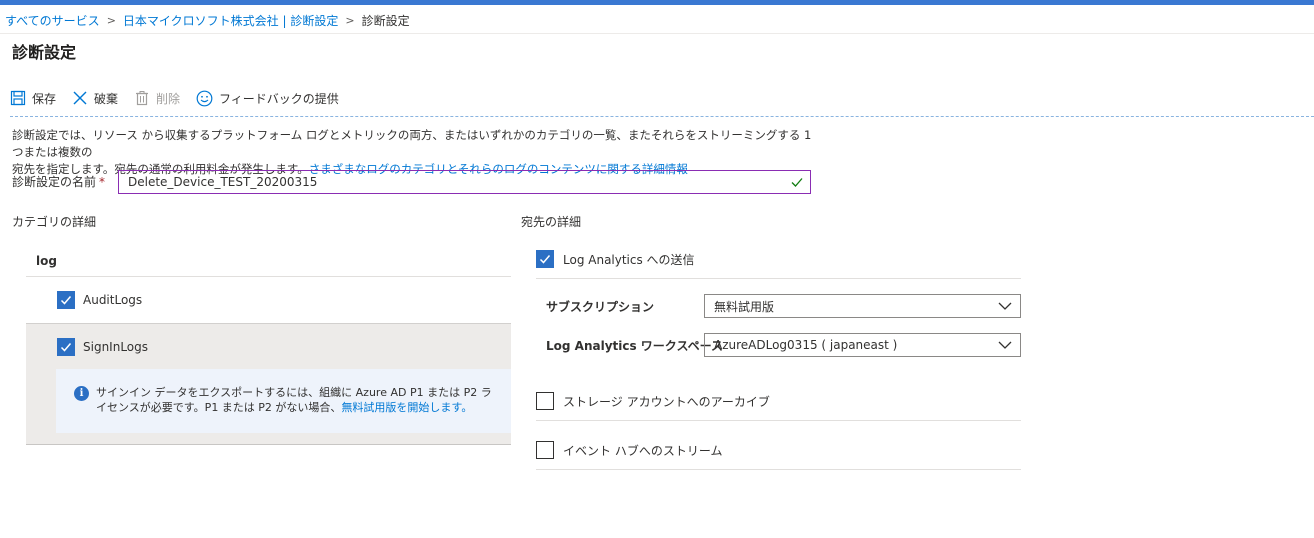  What do you see at coordinates (643, 450) in the screenshot?
I see `eventhub-label: イベント ハブへのストリーム` at bounding box center [643, 450].